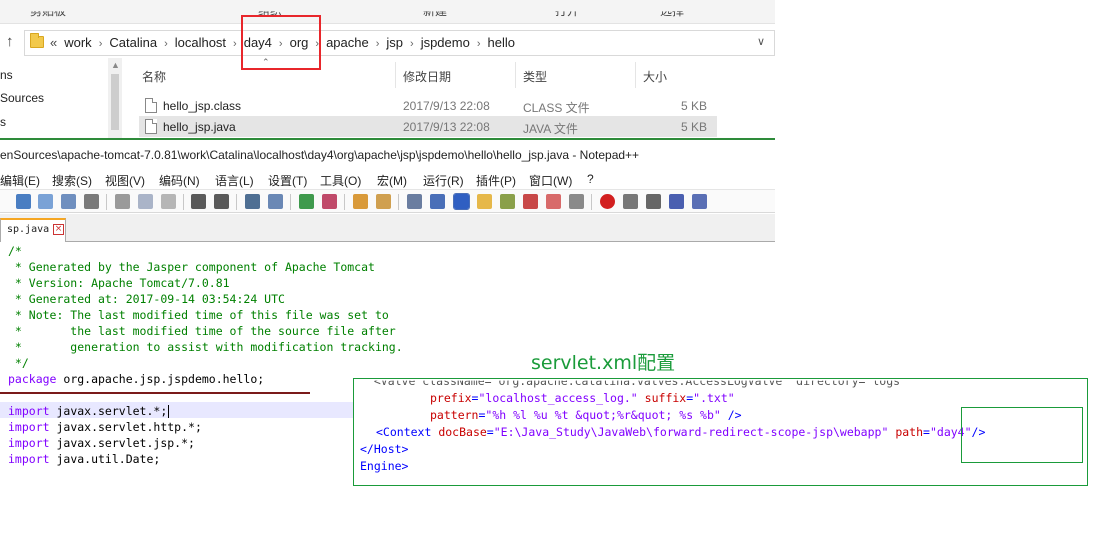 The height and width of the screenshot is (541, 1099). I want to click on breadcrumb-jspdemo: jspdemo, so click(445, 42).